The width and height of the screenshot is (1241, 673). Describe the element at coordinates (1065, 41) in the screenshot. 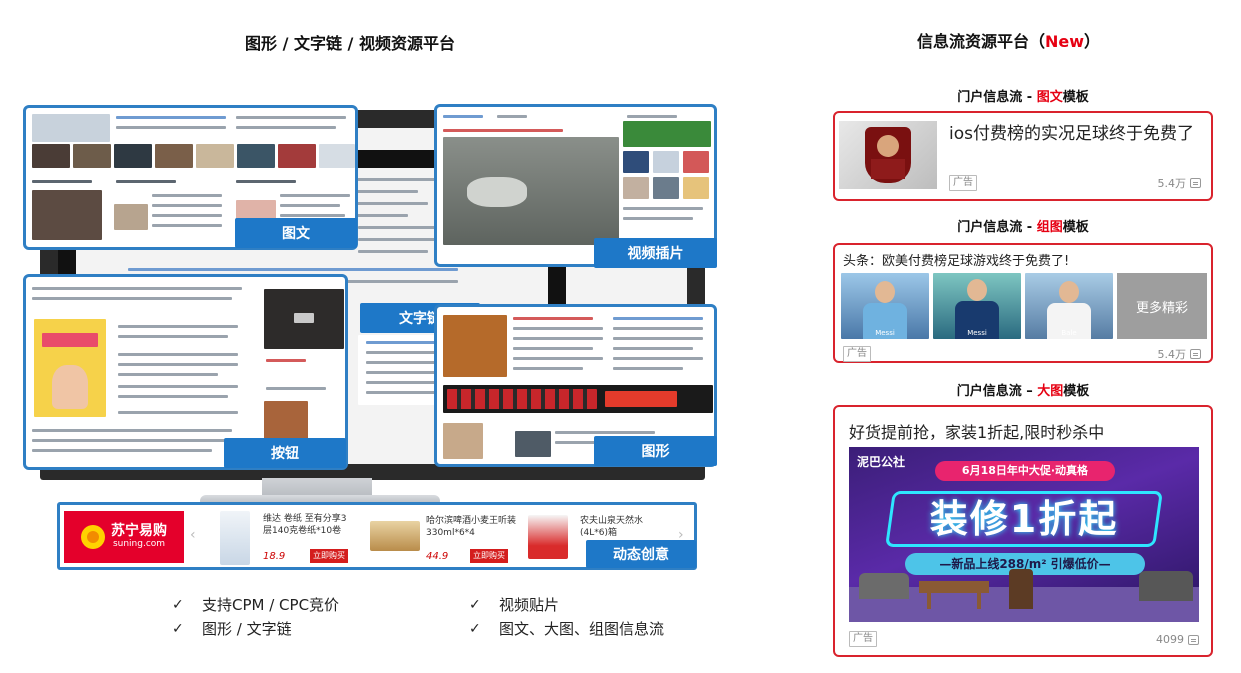

I see `new-badge: New` at that location.